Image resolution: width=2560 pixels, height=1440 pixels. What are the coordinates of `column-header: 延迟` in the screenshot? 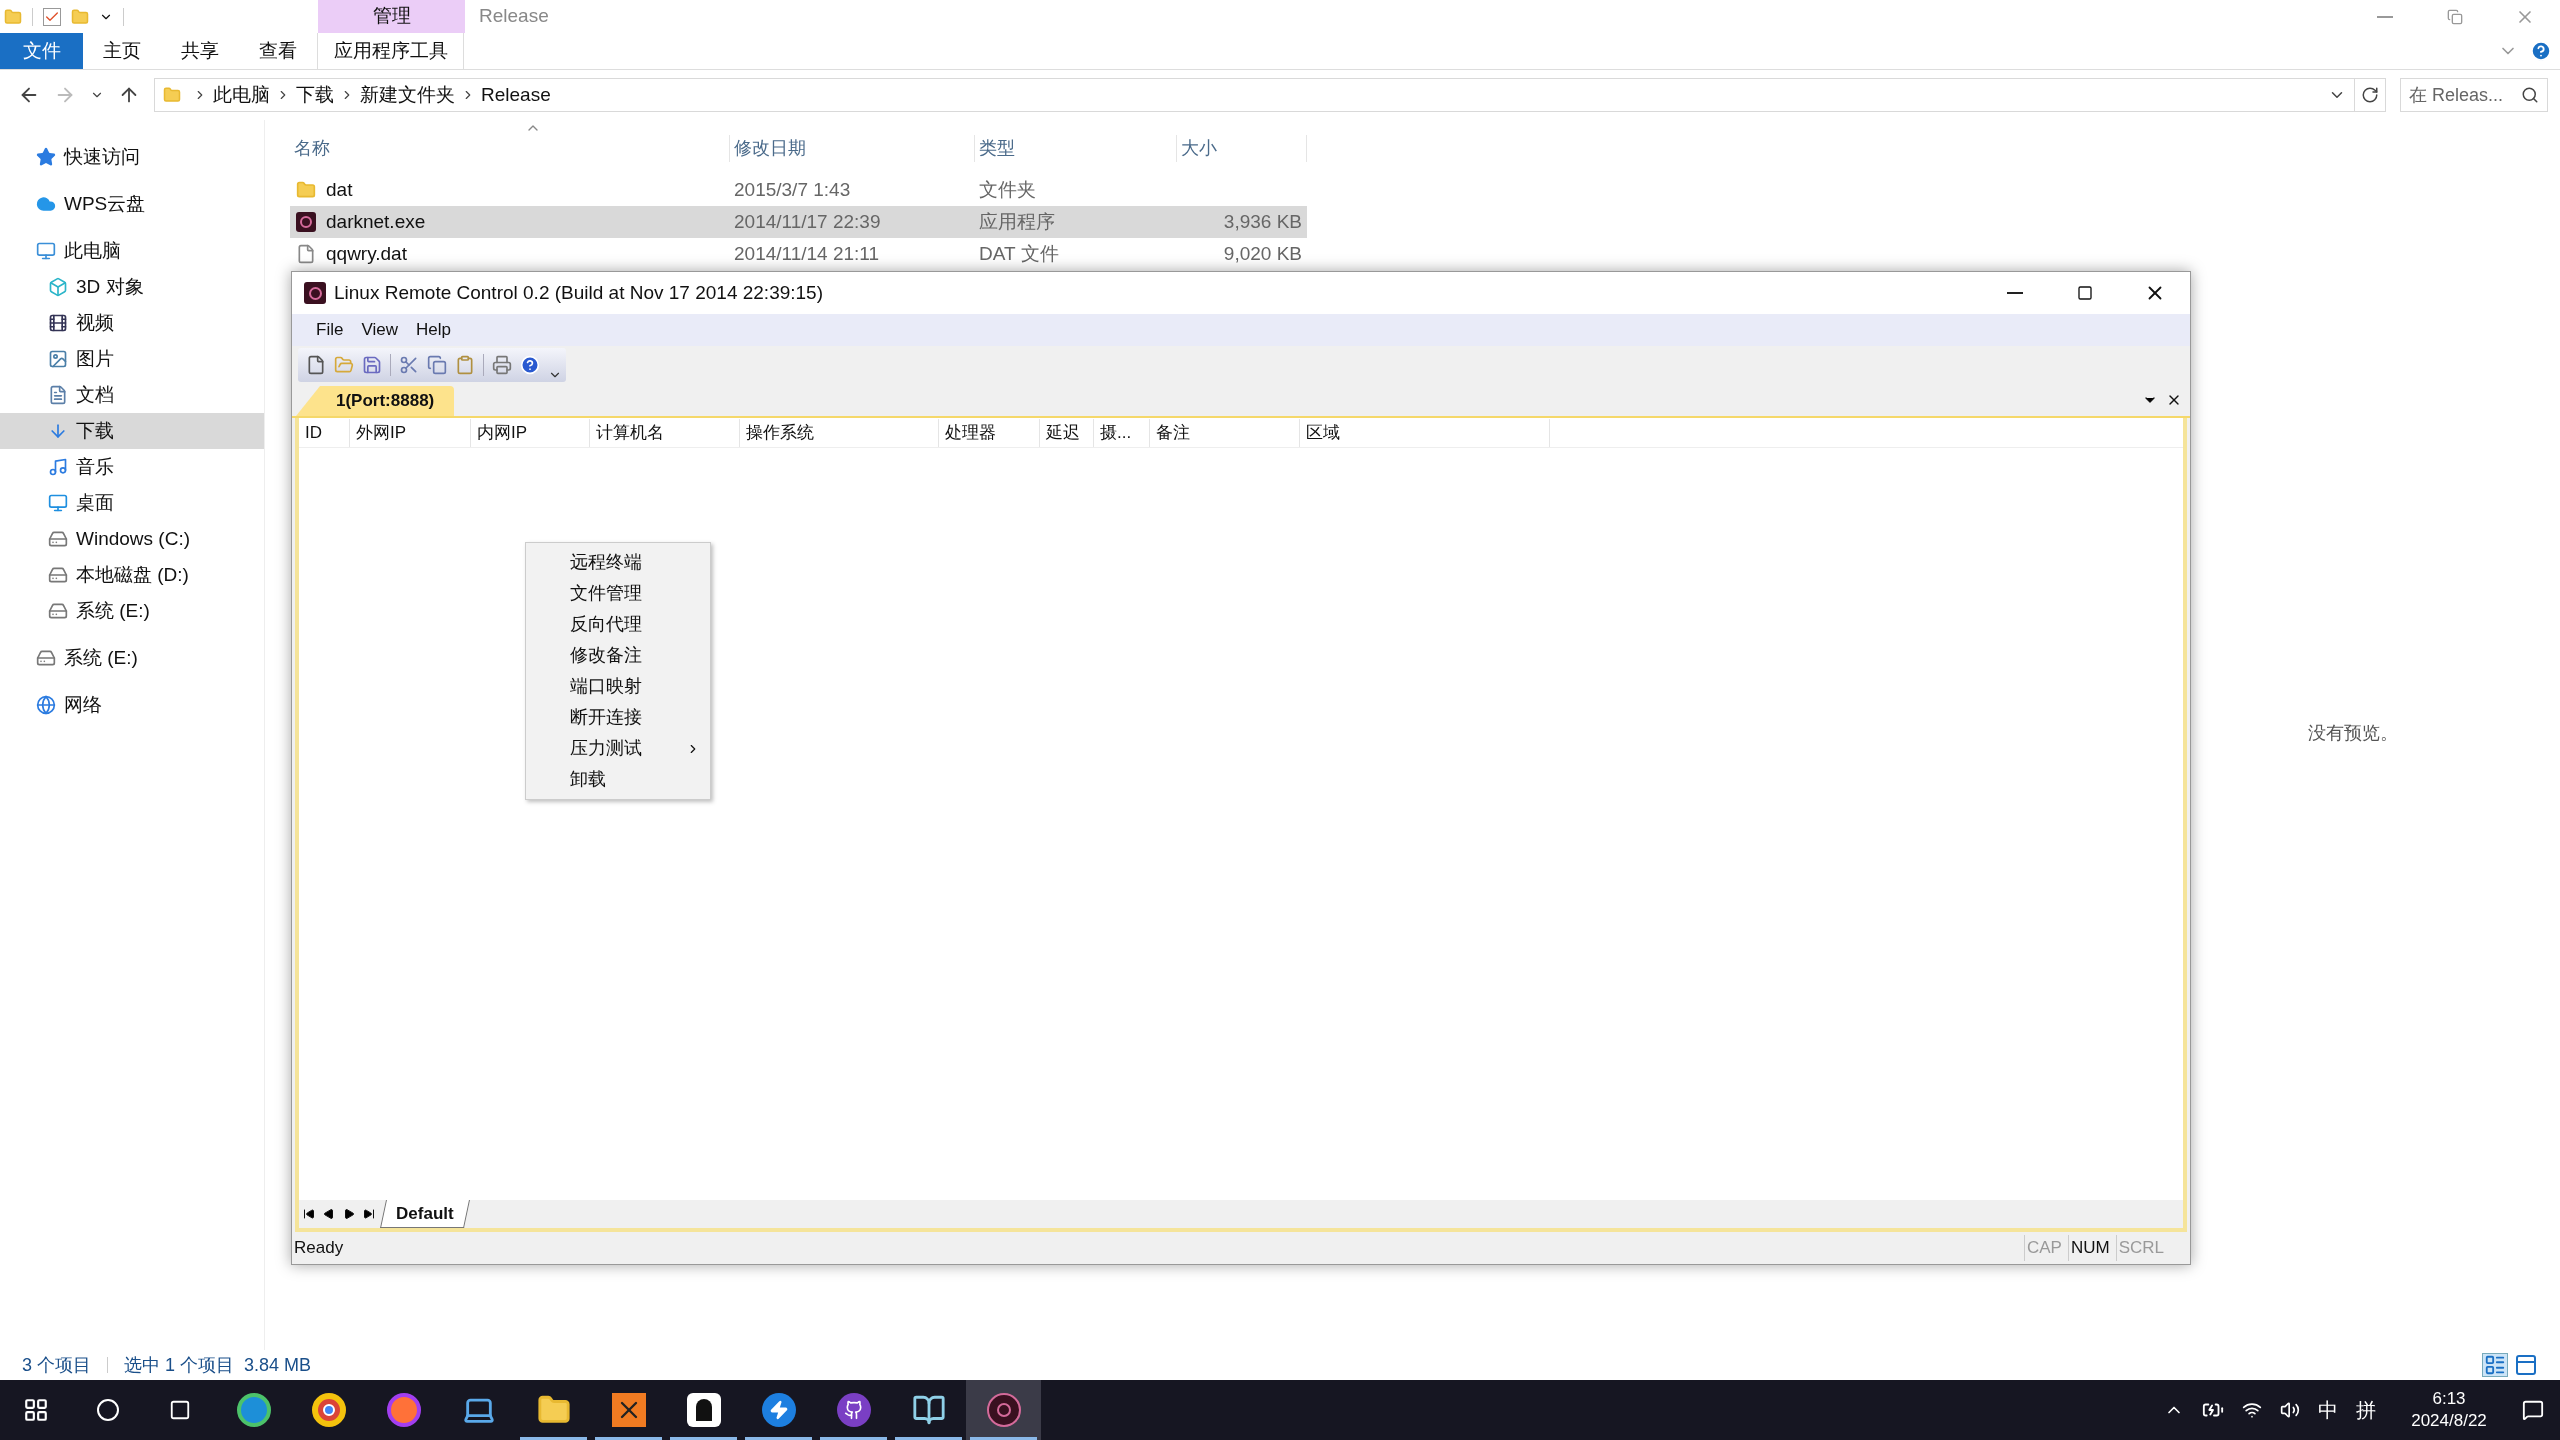 It's located at (1067, 432).